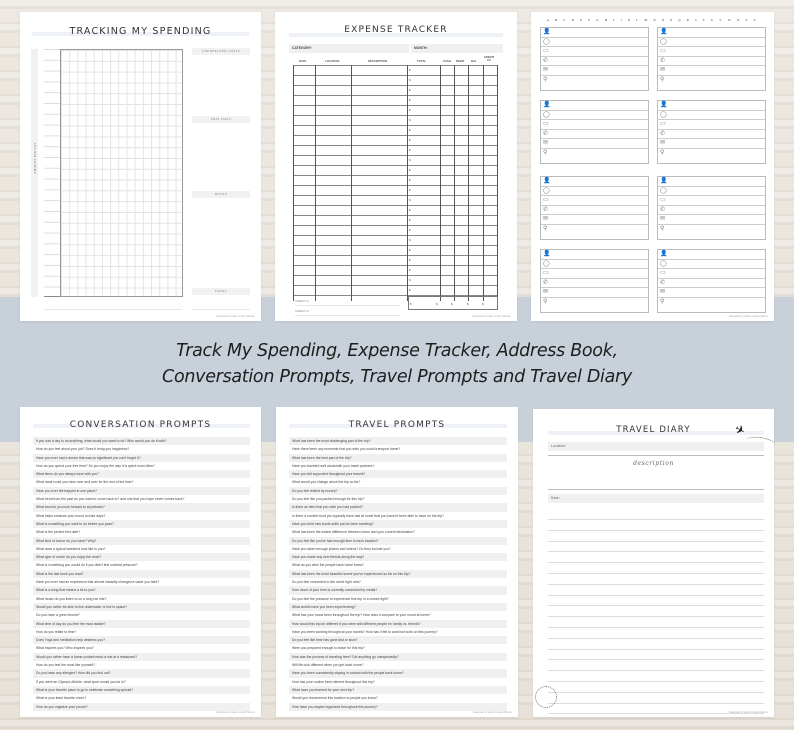 The height and width of the screenshot is (730, 794). Describe the element at coordinates (349, 48) in the screenshot. I see `category-field: CATEGORY:` at that location.